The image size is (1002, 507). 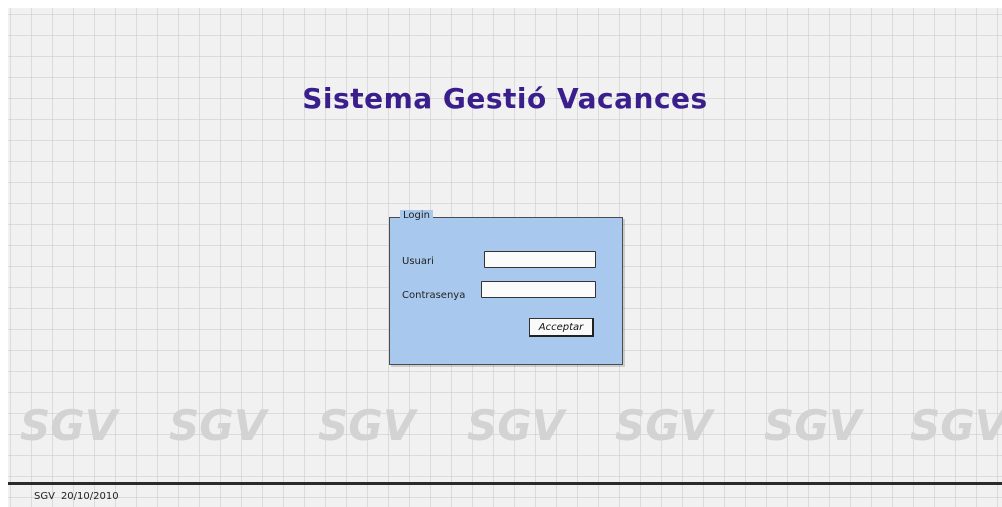 I want to click on username-label: Usuari, so click(x=418, y=261).